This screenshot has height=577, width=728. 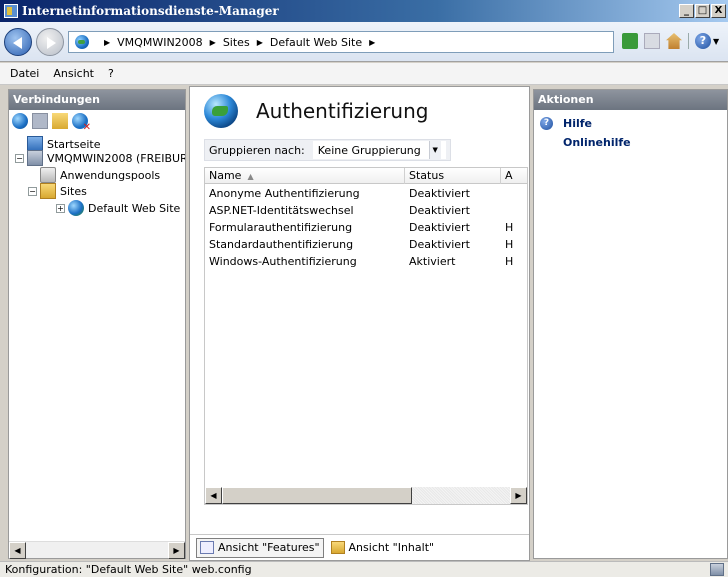 What do you see at coordinates (366, 193) in the screenshot?
I see `table-row: Anonyme Authentifizierung Deaktiviert` at bounding box center [366, 193].